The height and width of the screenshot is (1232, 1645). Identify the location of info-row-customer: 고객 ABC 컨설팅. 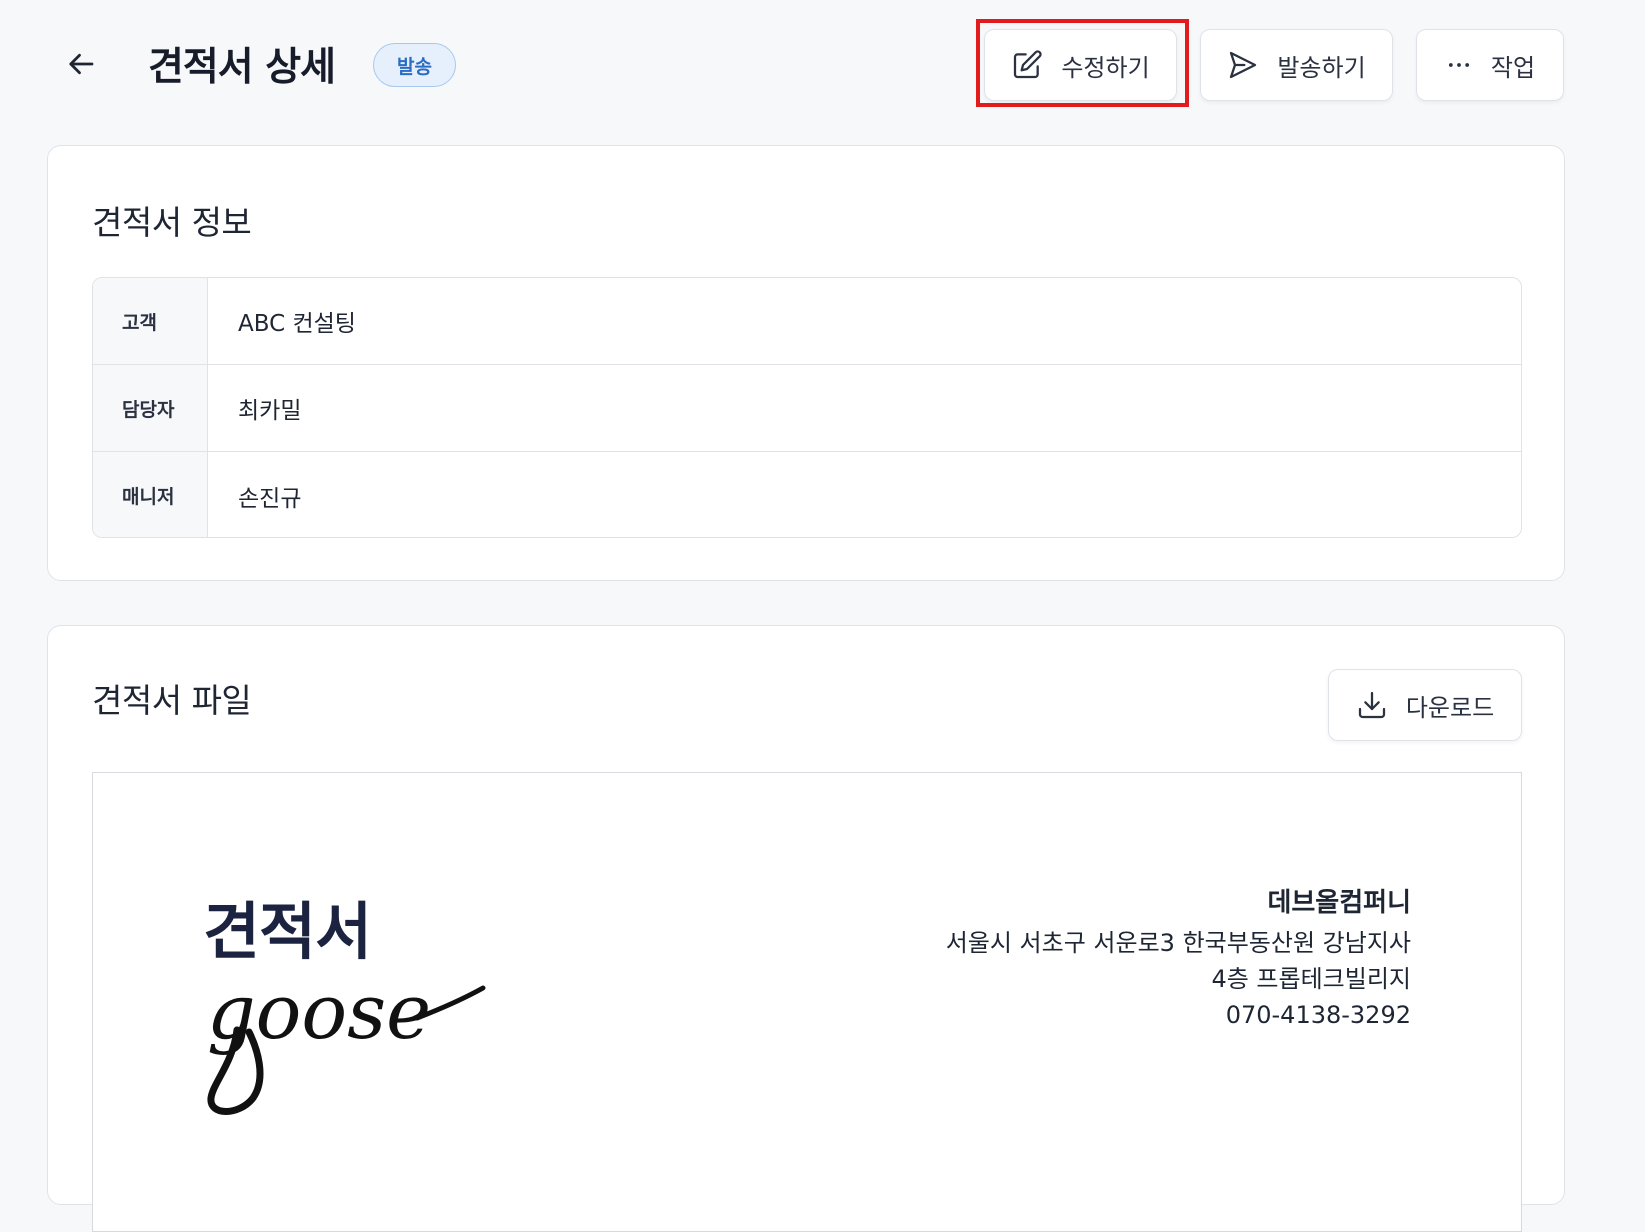
(807, 321).